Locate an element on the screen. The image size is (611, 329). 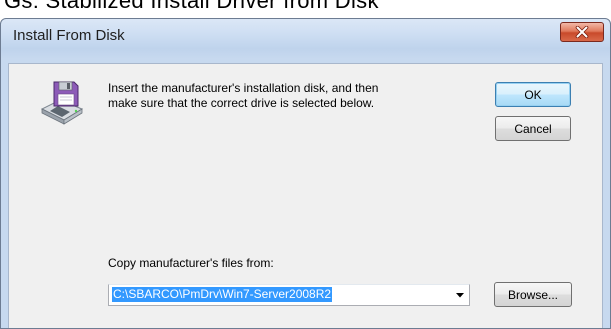
floppy-disk-drive-icon is located at coordinates (62, 103).